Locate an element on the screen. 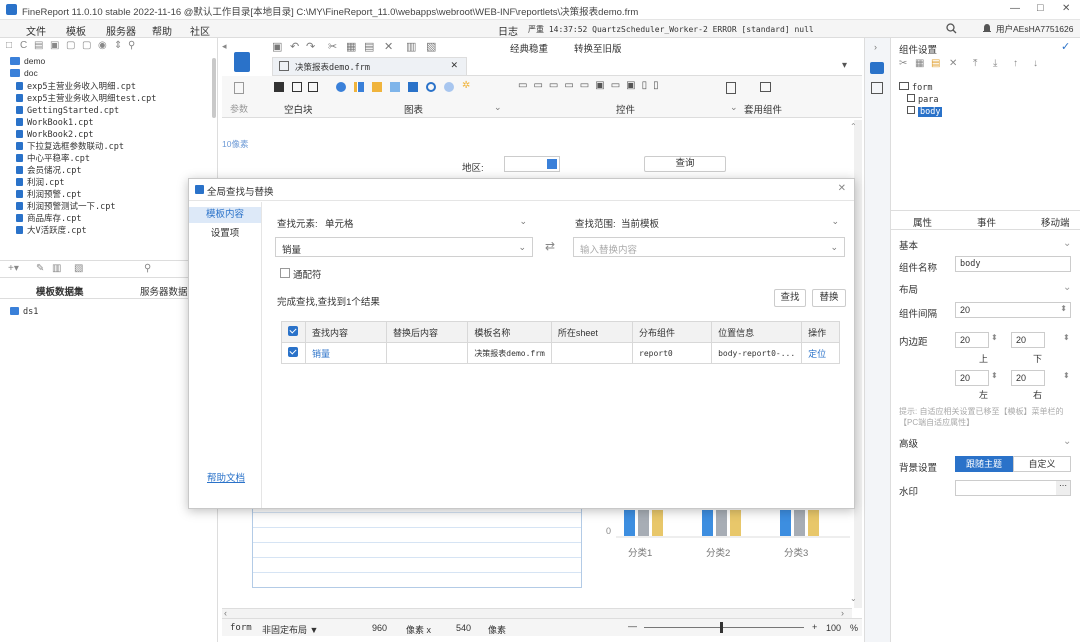 The width and height of the screenshot is (1080, 642). apply-component-label: 套用组件 is located at coordinates (763, 109).